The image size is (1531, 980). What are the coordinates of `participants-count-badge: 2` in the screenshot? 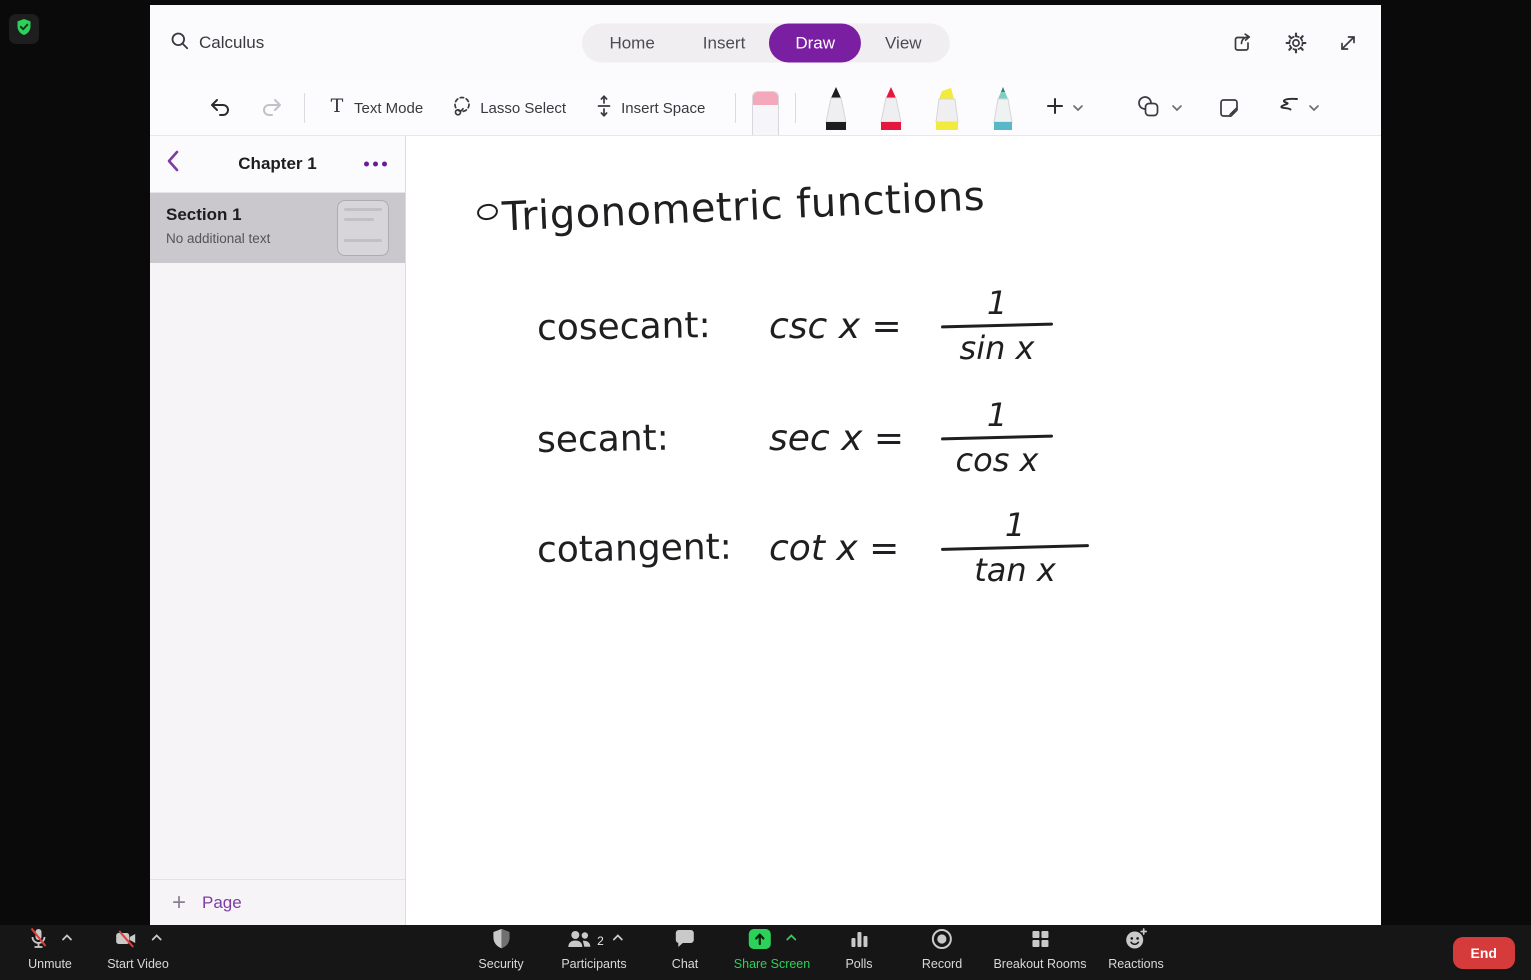 It's located at (600, 941).